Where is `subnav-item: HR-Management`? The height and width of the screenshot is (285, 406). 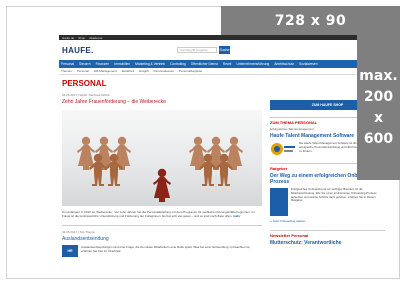
subnav-item: HR-Management is located at coordinates (105, 71).